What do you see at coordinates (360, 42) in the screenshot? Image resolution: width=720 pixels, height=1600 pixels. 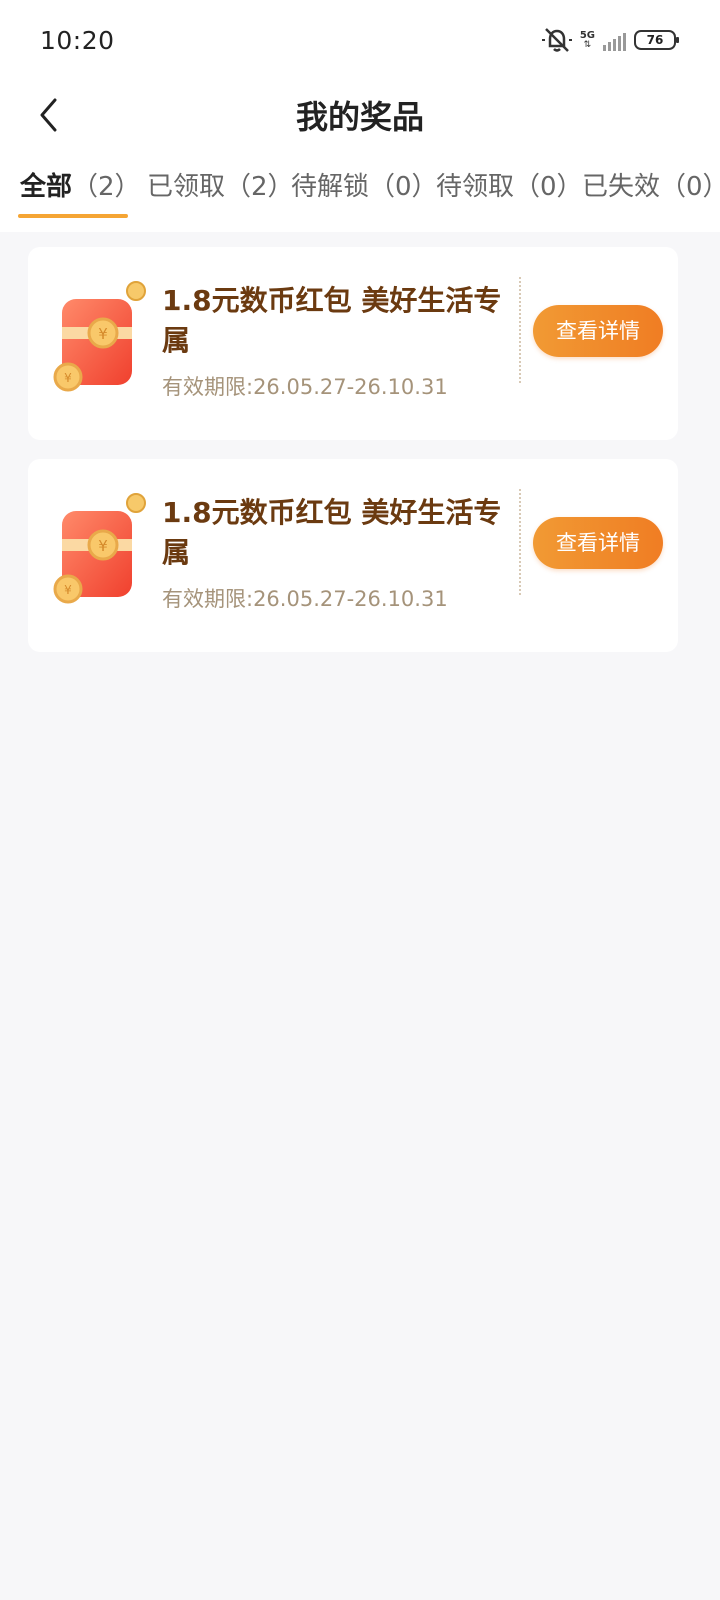 I see `status-bar: 10:20 5G ⇅ 76` at bounding box center [360, 42].